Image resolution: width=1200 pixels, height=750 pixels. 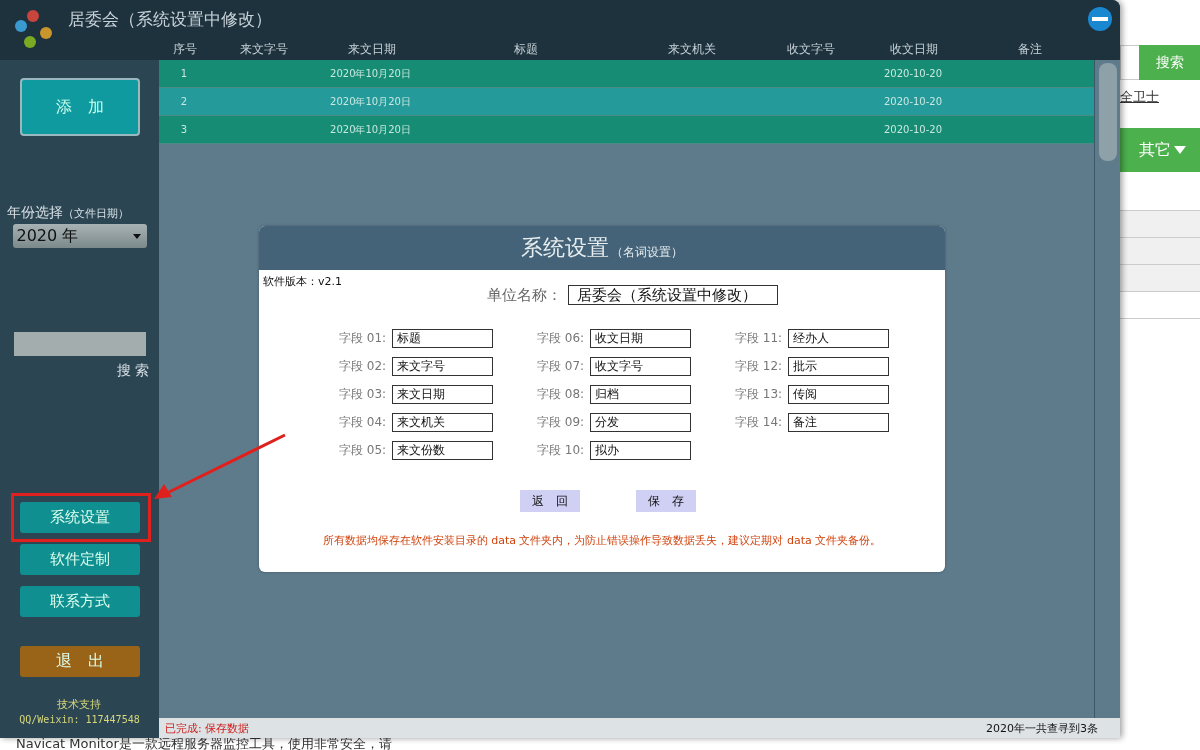 What do you see at coordinates (561, 450) in the screenshot?
I see `field-label: 字段 10:` at bounding box center [561, 450].